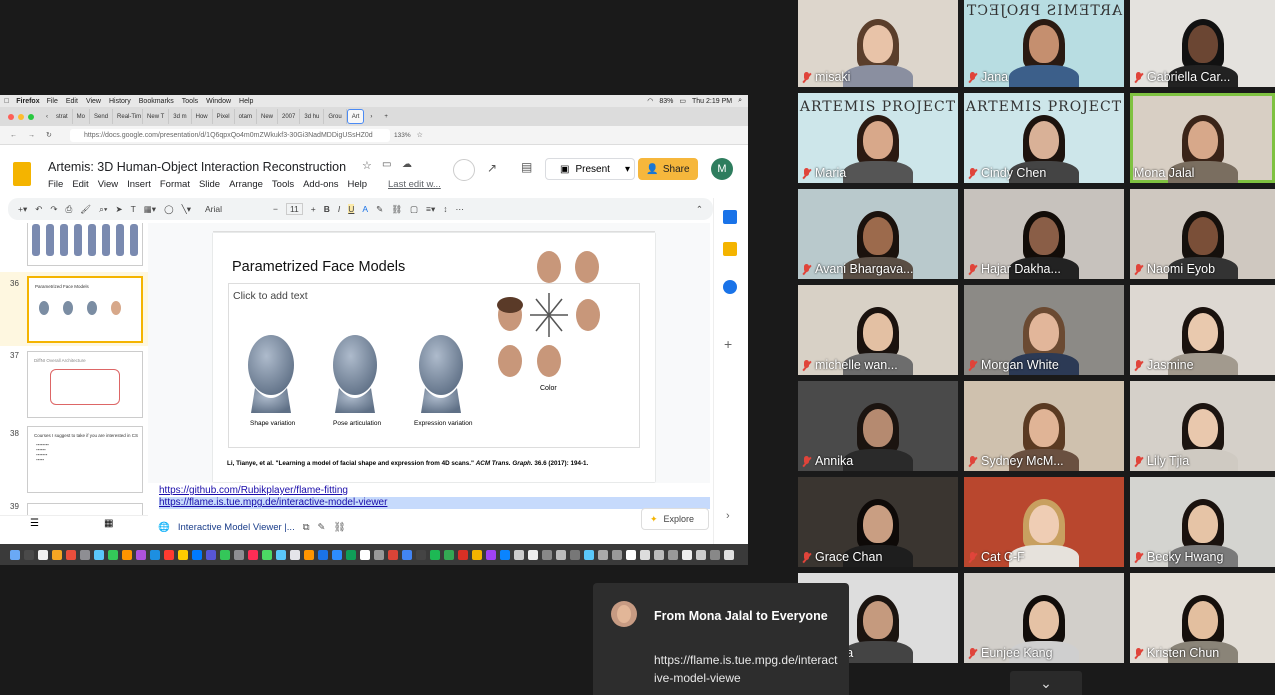  Describe the element at coordinates (180, 116) in the screenshot. I see `browser-tab: 3d m` at that location.